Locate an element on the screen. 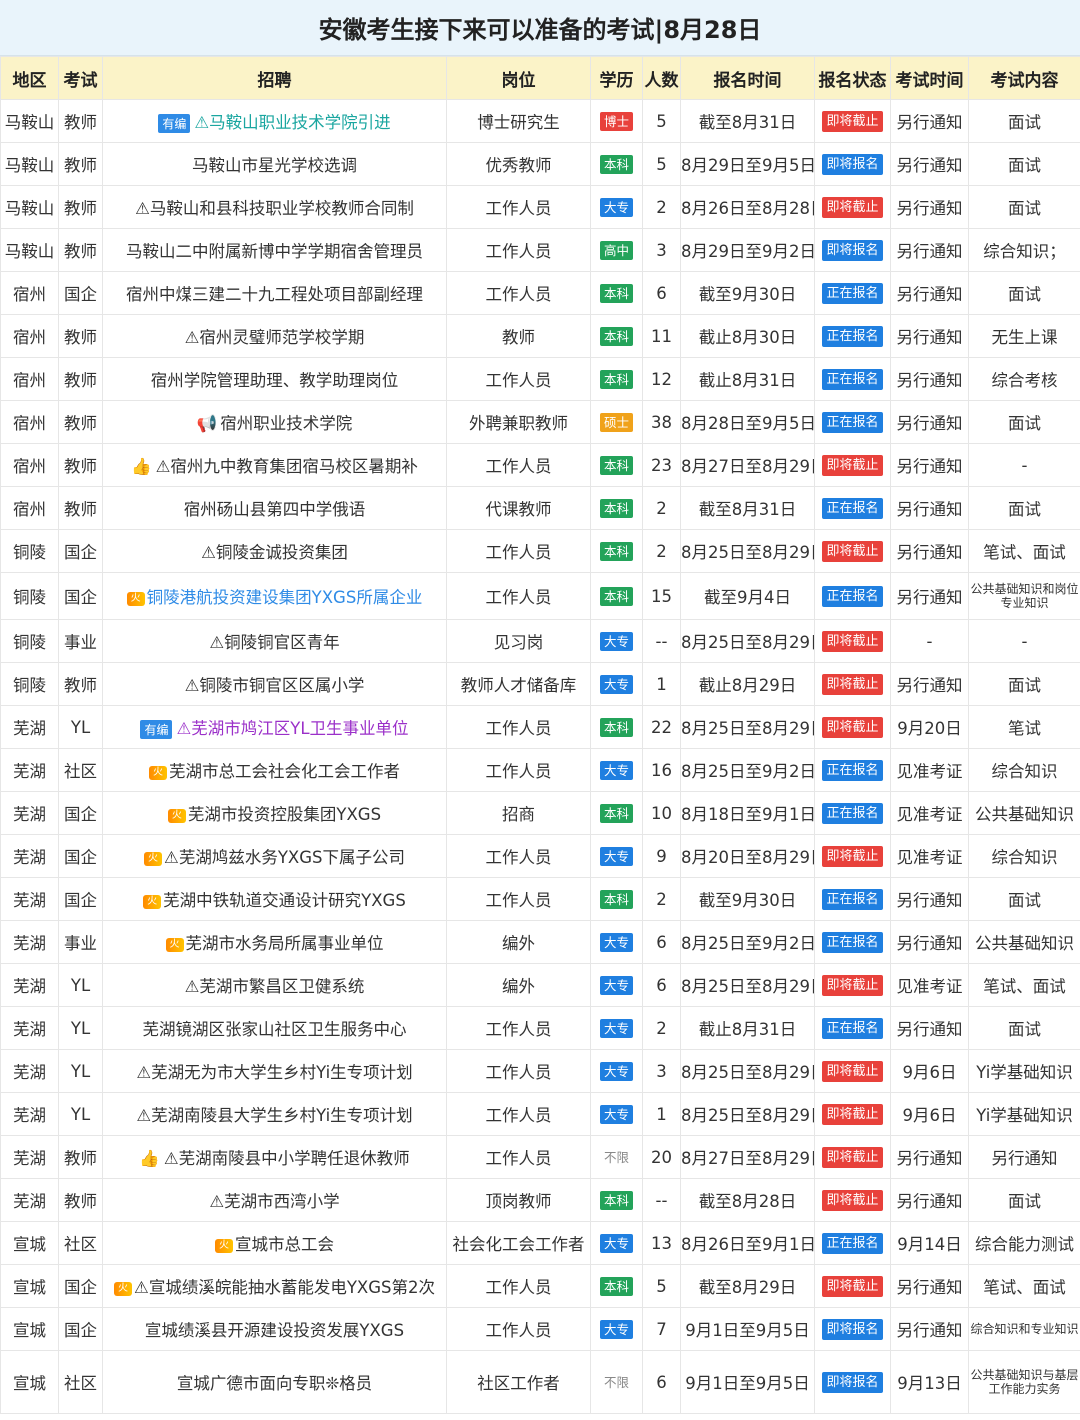 This screenshot has height=1420, width=1080. cell-recruit: 宿州学院管理助理、教学助理岗位 is located at coordinates (274, 379).